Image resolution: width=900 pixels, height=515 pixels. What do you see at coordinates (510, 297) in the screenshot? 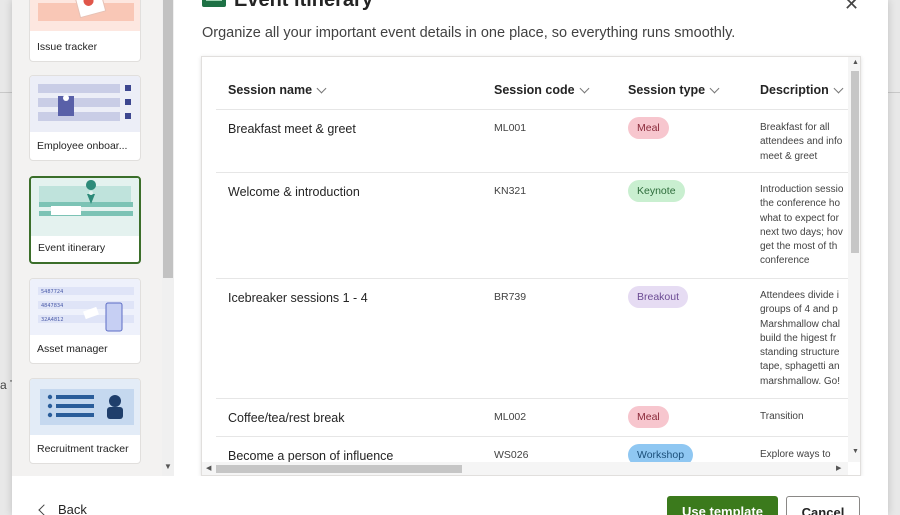
I see `session-code-cell: BR739` at bounding box center [510, 297].